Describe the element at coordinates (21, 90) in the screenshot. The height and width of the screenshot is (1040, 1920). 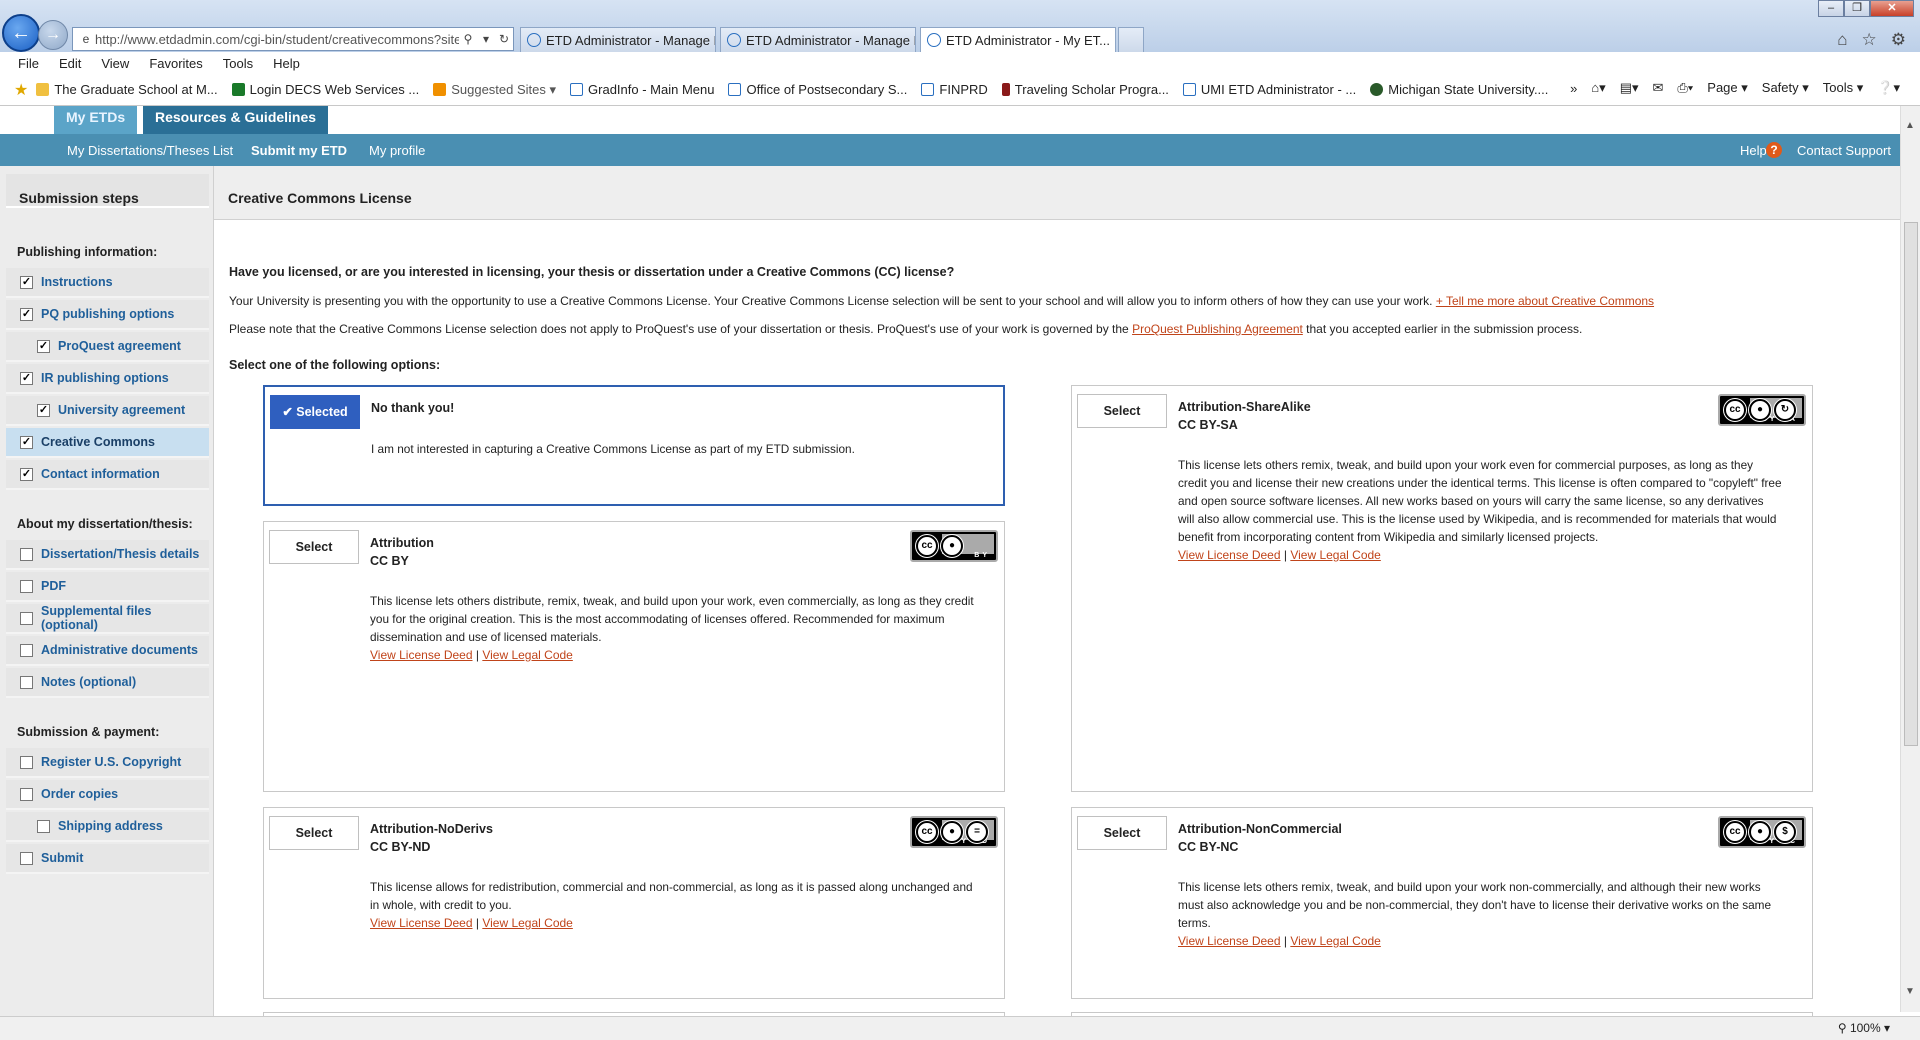
I see `favorites-star-icon: ★` at that location.